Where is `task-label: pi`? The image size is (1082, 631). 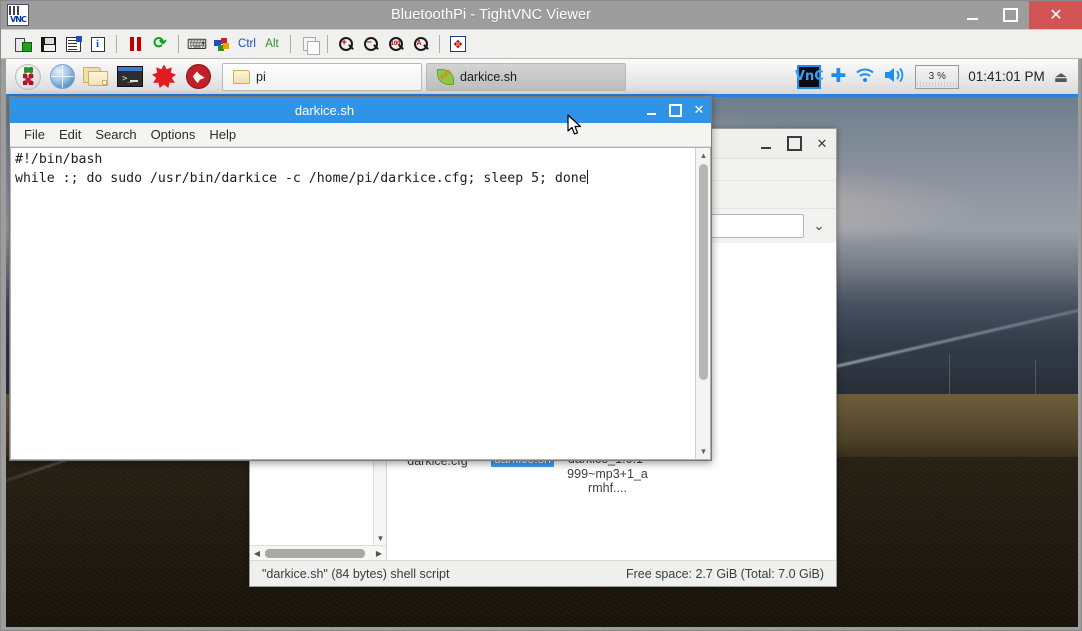
task-label: pi is located at coordinates (261, 76).